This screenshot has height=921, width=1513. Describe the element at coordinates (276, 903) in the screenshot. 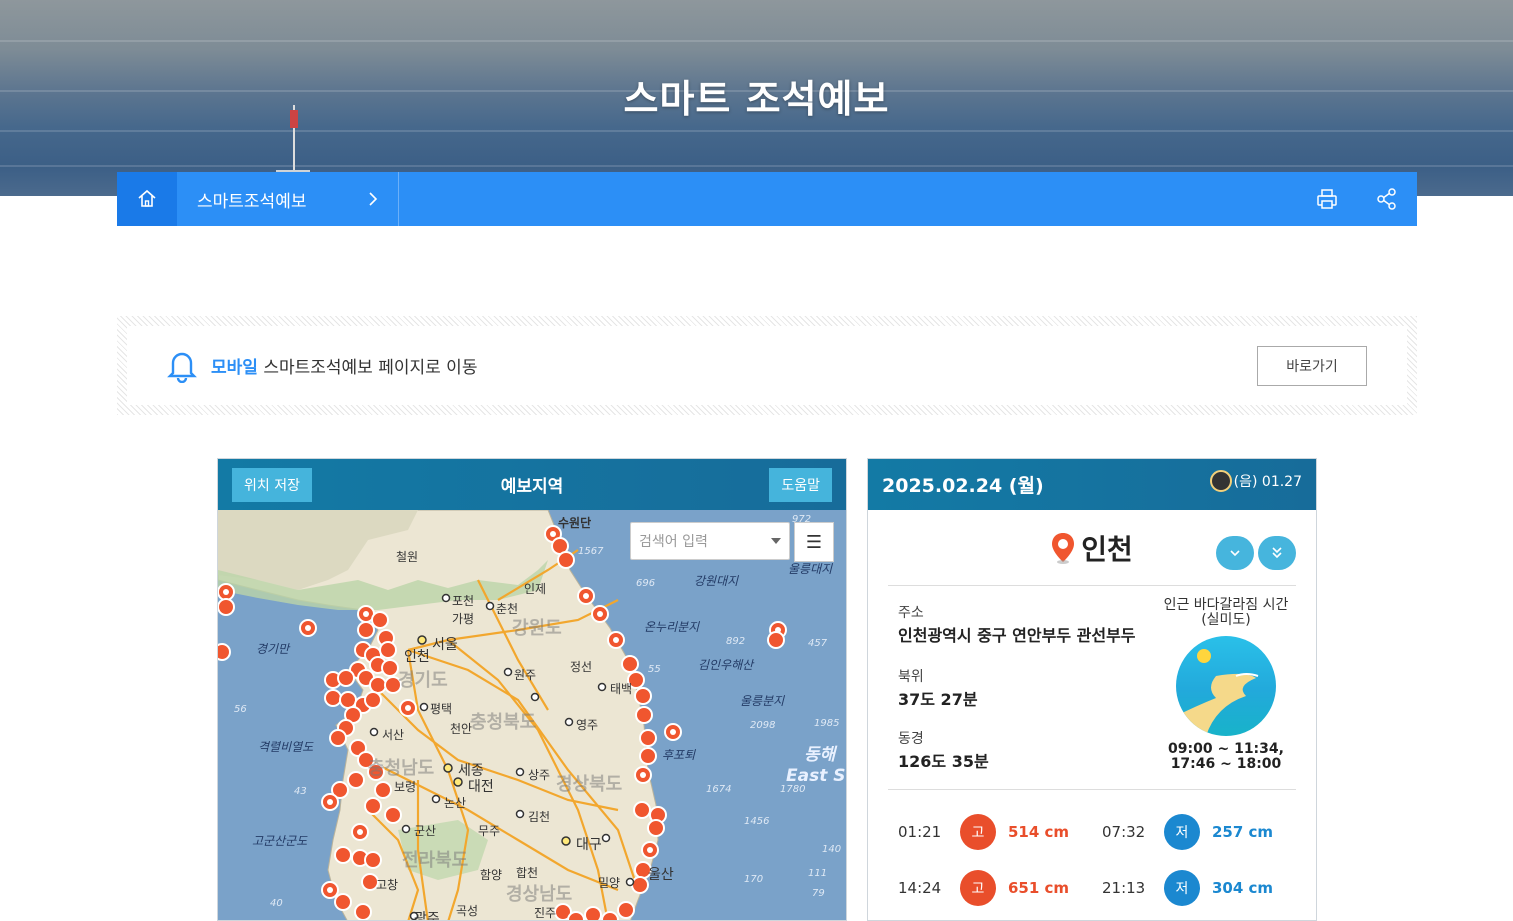

I see `depth-label: 40` at that location.